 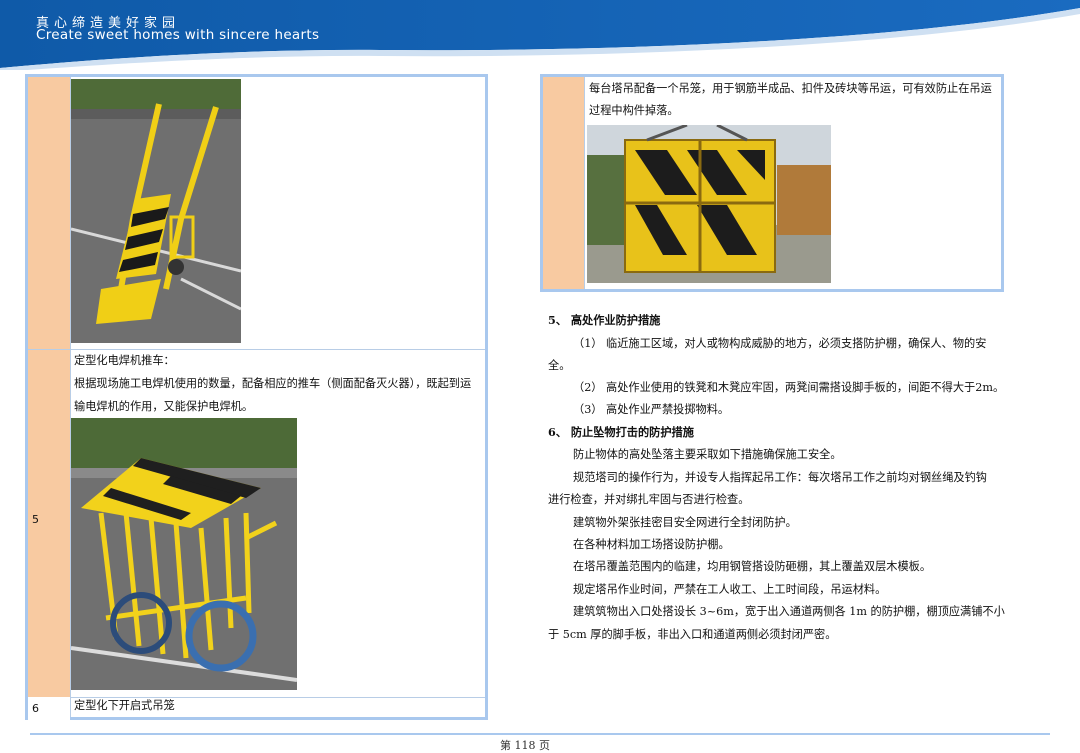 What do you see at coordinates (124, 360) in the screenshot?
I see `row5-title: 定型化电焊机推车：` at bounding box center [124, 360].